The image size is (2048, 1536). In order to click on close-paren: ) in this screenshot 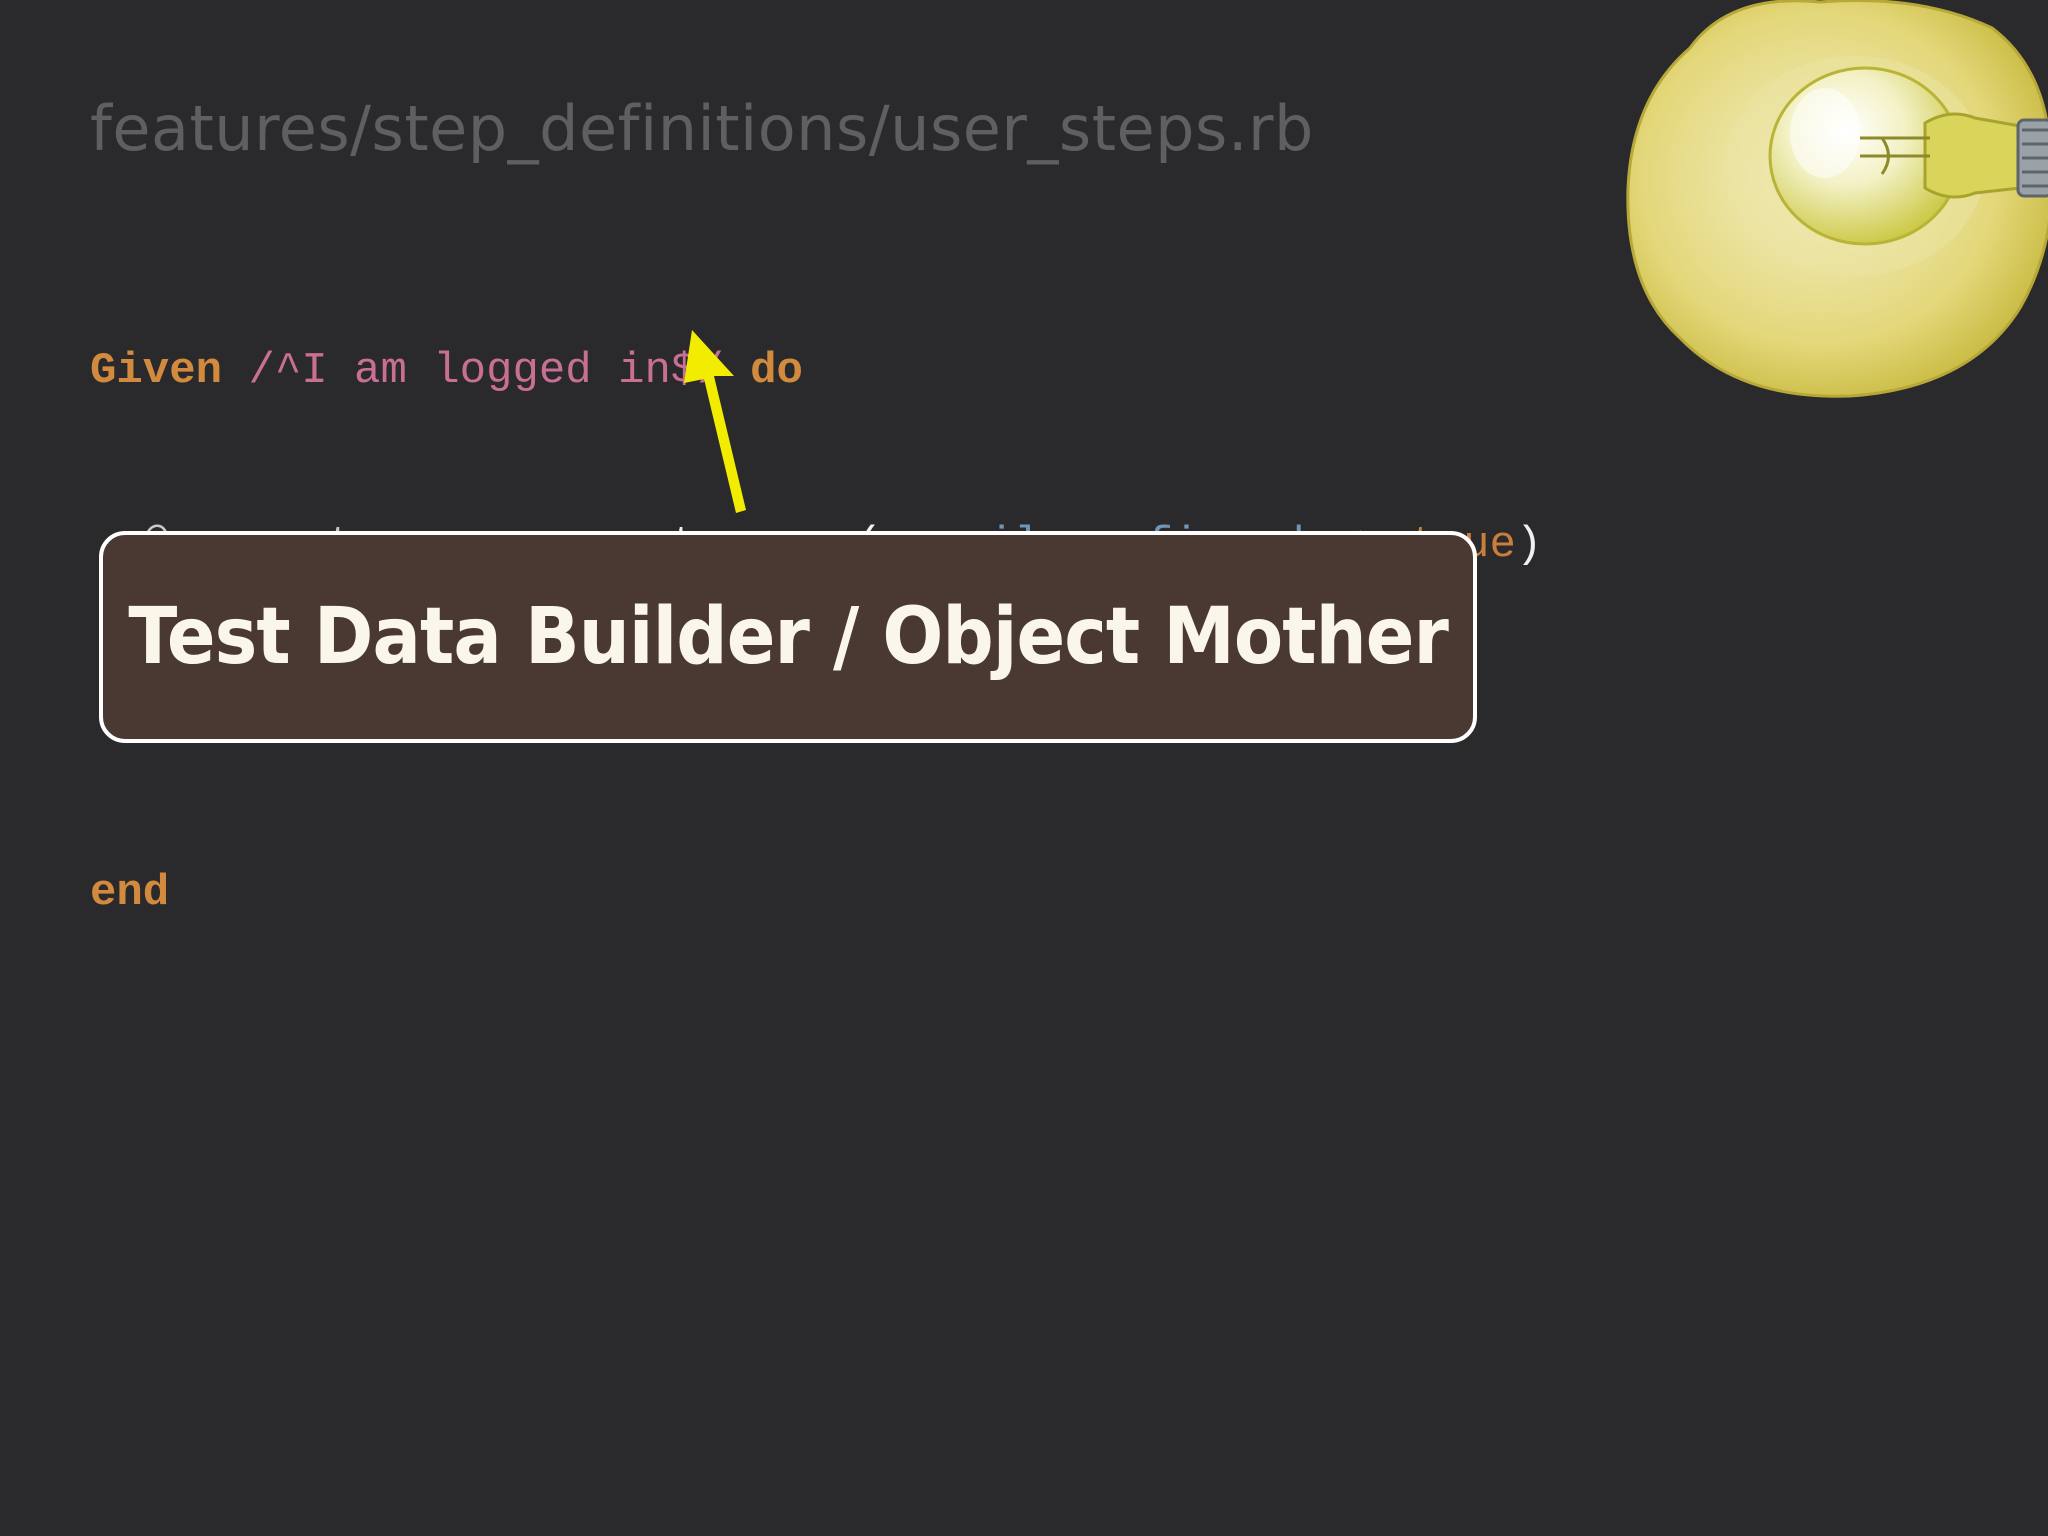, I will do `click(1529, 545)`.